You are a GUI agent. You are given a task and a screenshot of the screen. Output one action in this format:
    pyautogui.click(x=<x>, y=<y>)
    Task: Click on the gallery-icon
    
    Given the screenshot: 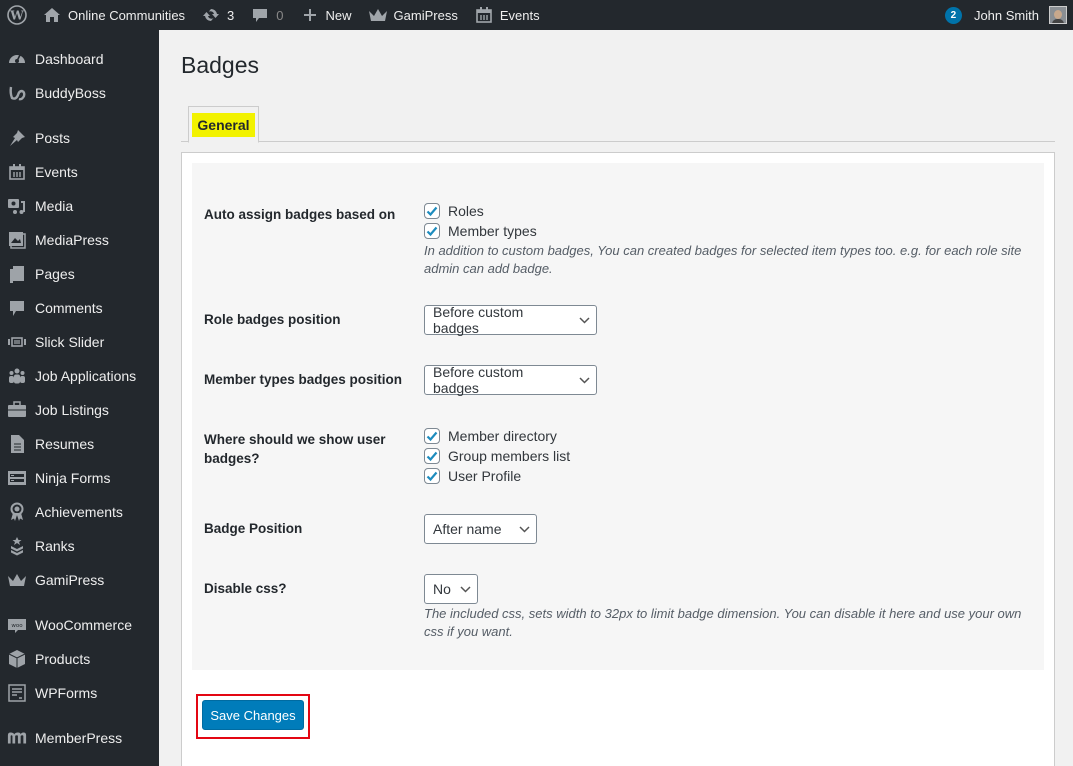 What is the action you would take?
    pyautogui.click(x=17, y=240)
    